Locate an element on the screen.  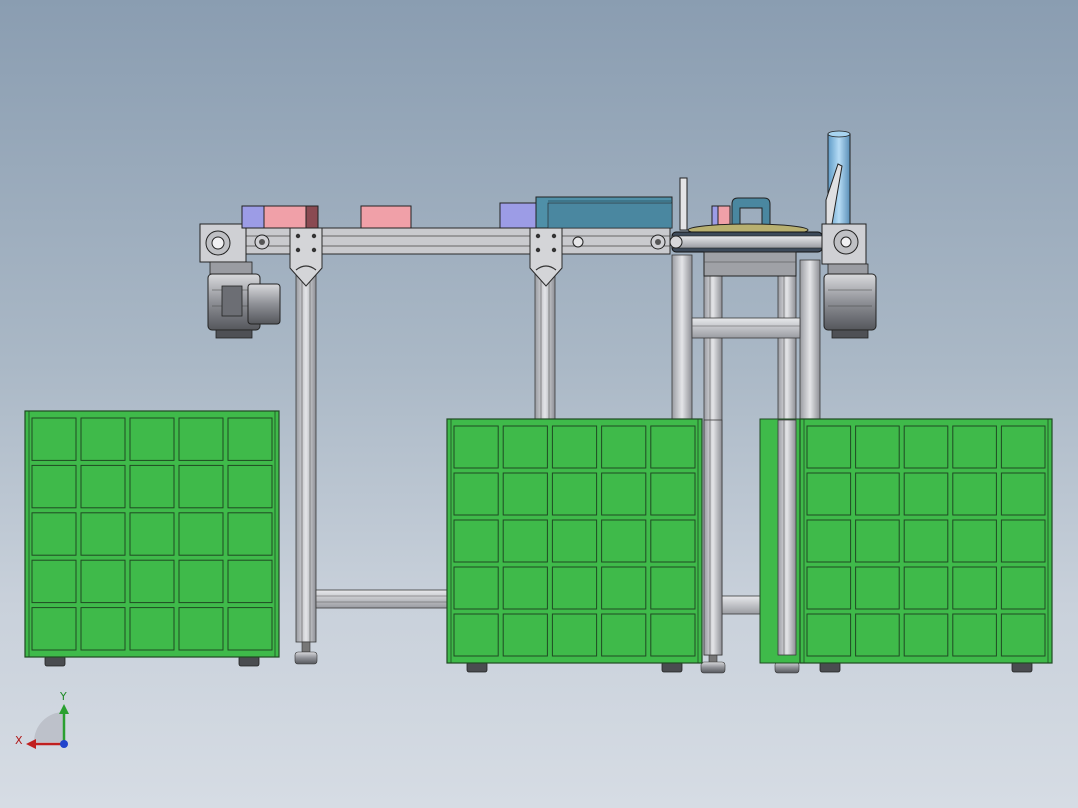
turntable-station is located at coordinates (746, 227).